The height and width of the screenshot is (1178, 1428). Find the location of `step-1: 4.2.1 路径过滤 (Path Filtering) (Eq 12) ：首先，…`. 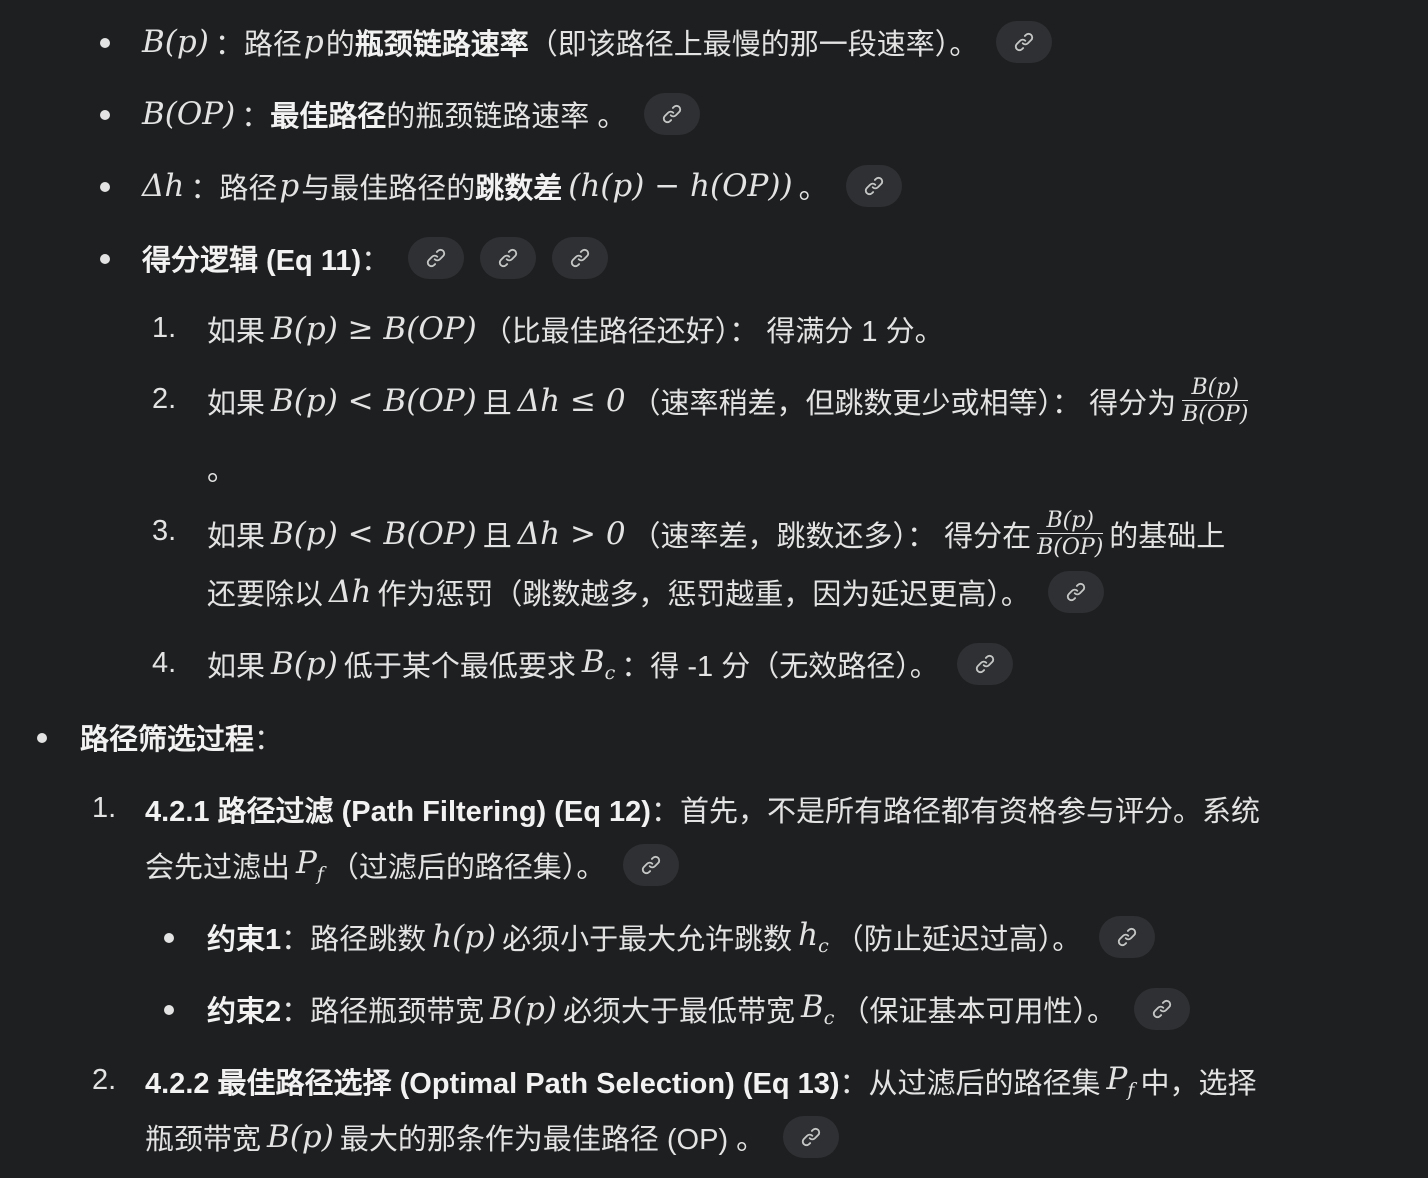

step-1: 4.2.1 路径过滤 (Path Filtering) (Eq 12) ：首先，… is located at coordinates (702, 812).